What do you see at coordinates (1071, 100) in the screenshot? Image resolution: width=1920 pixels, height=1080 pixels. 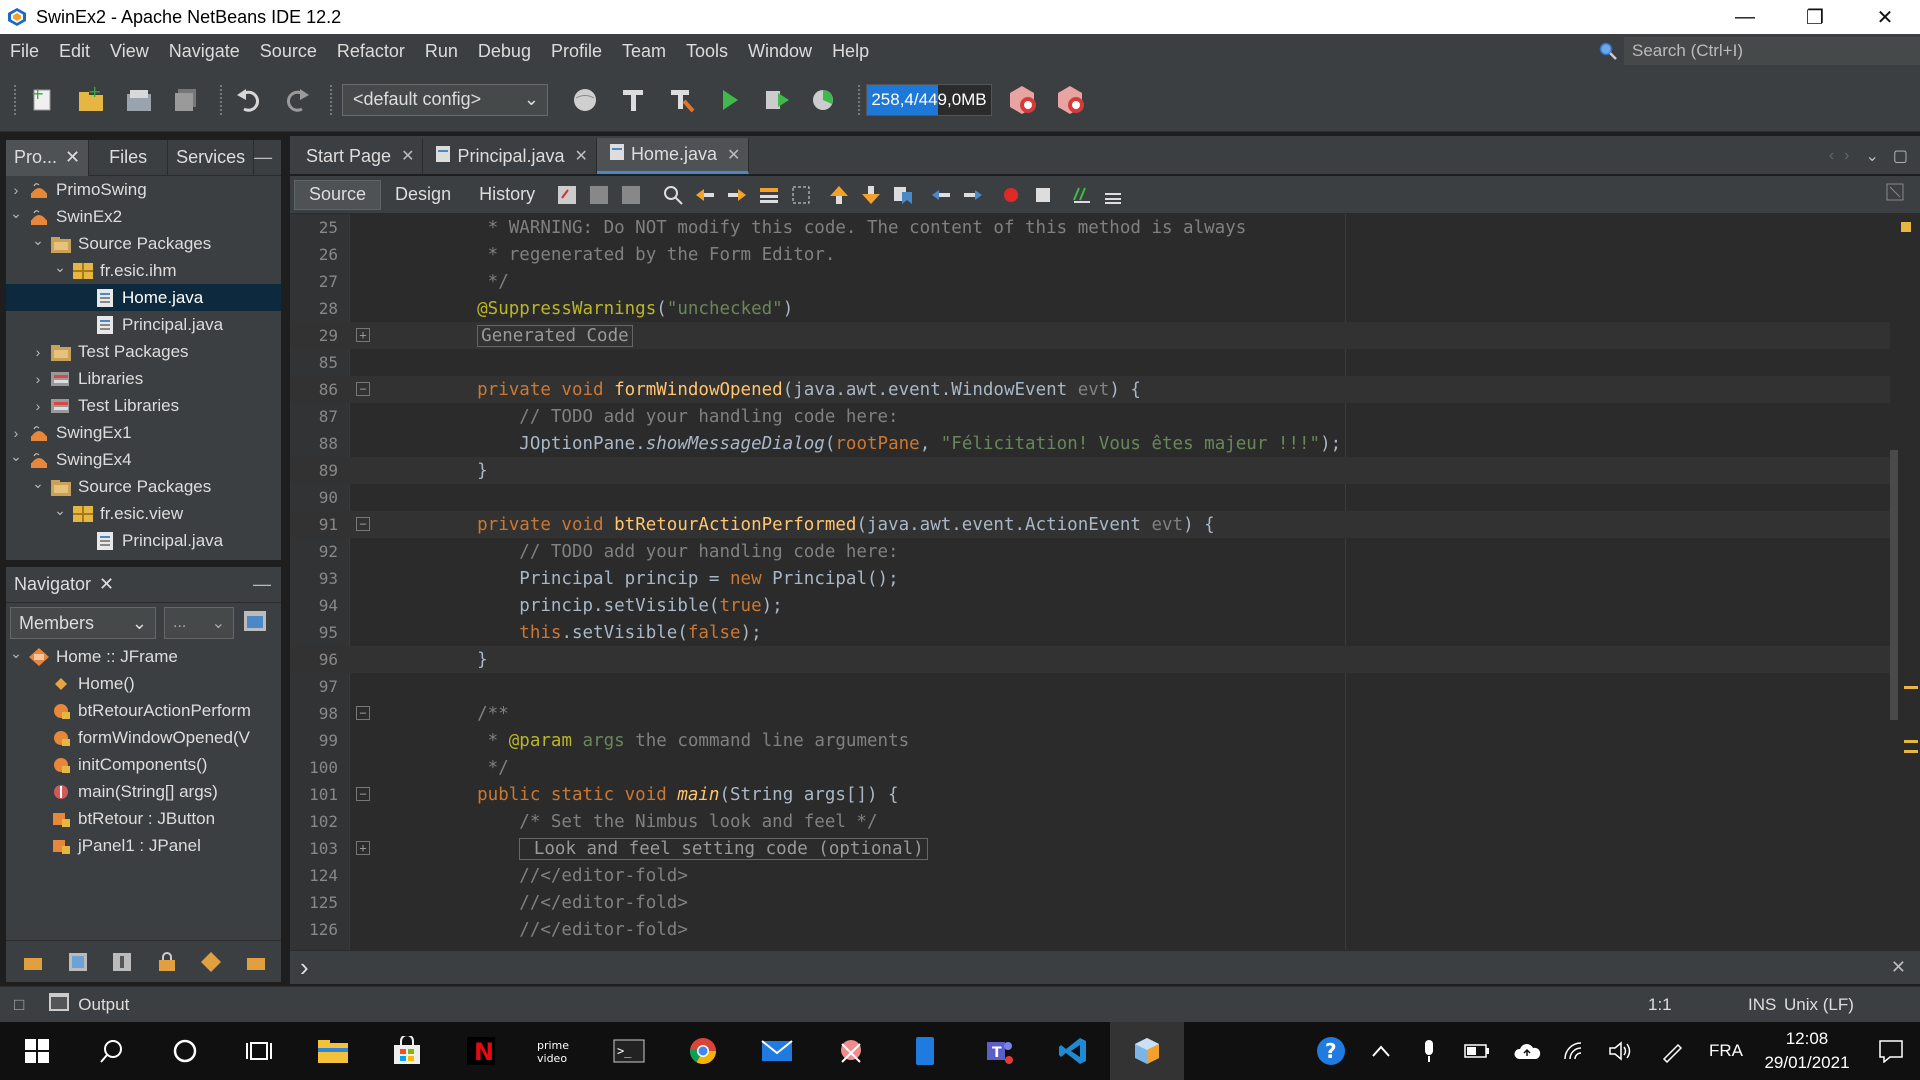 I see `profiler-snapshot-button` at bounding box center [1071, 100].